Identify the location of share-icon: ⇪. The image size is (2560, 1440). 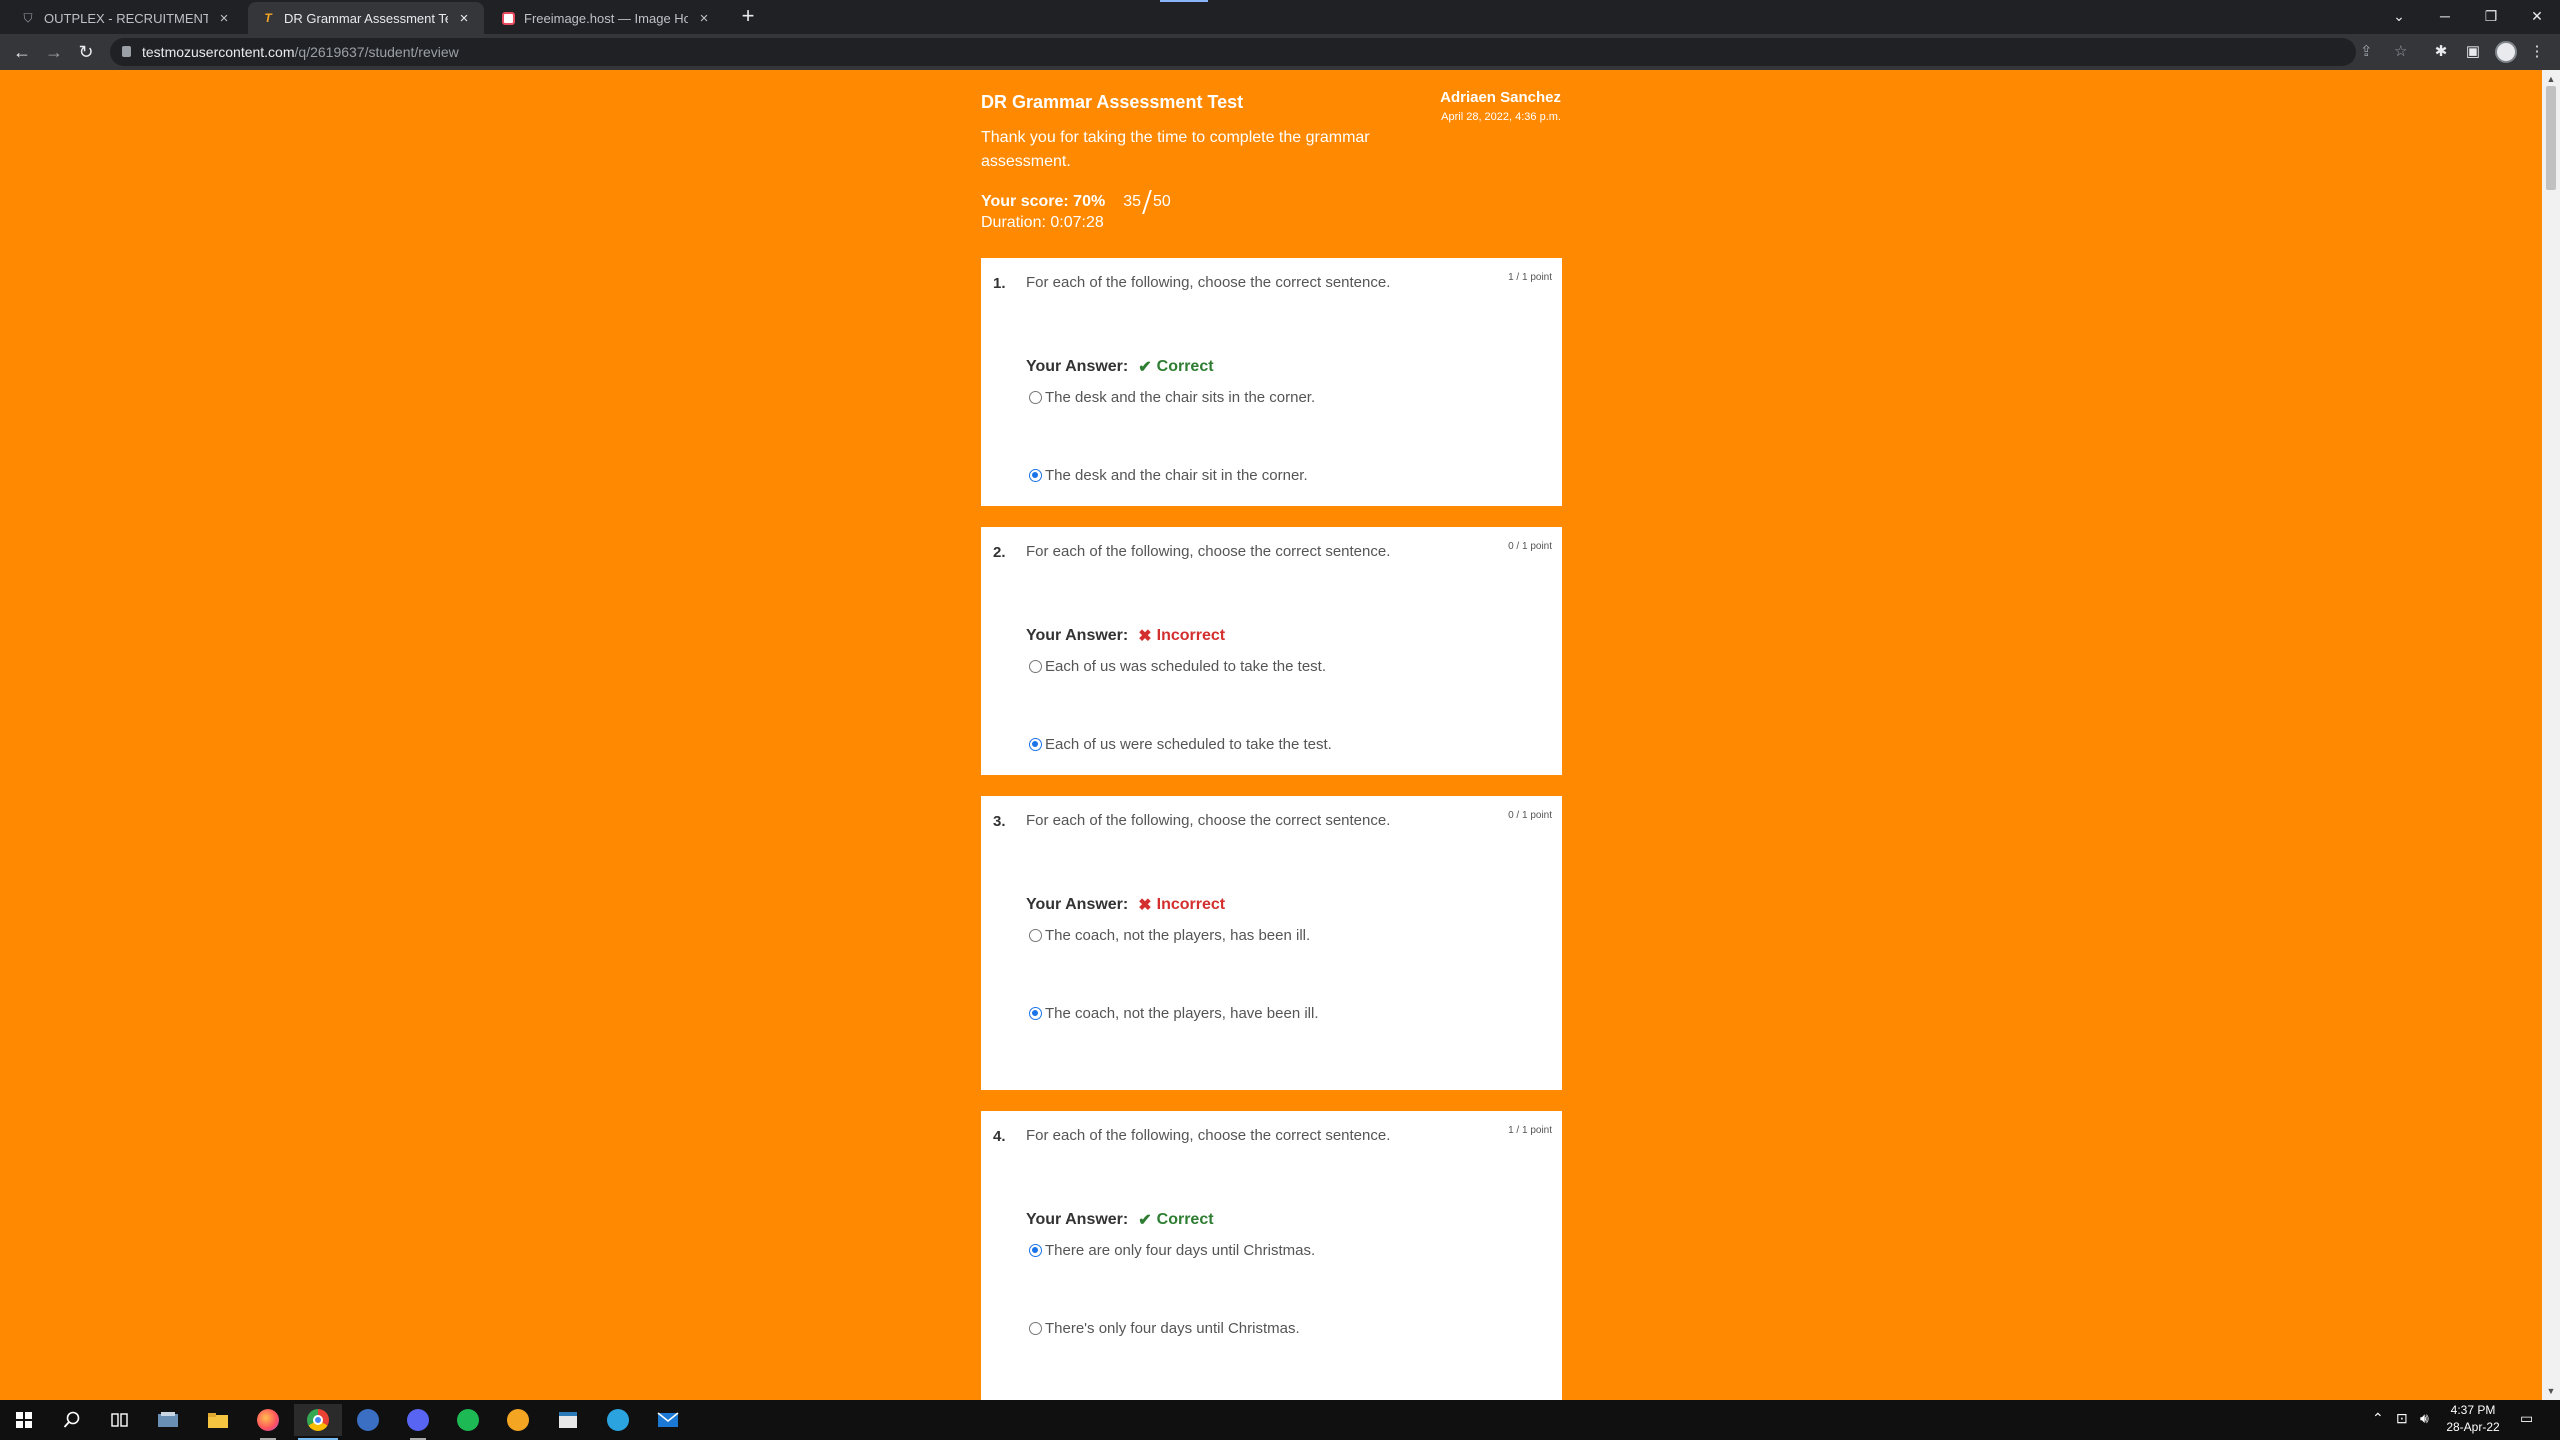
(2366, 51).